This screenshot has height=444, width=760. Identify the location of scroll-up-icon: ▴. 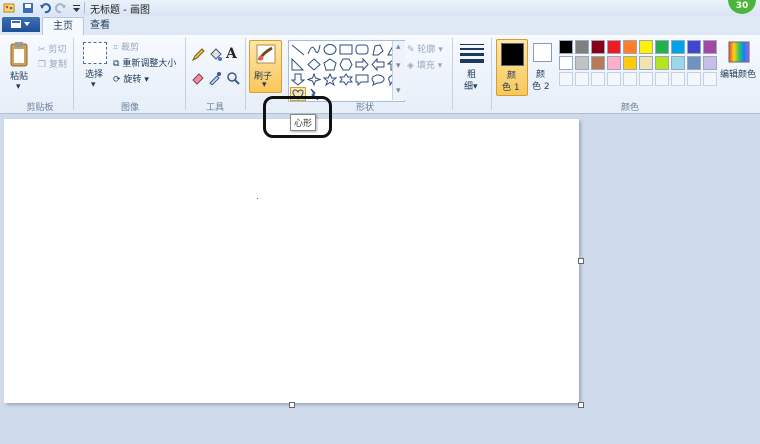
(398, 47).